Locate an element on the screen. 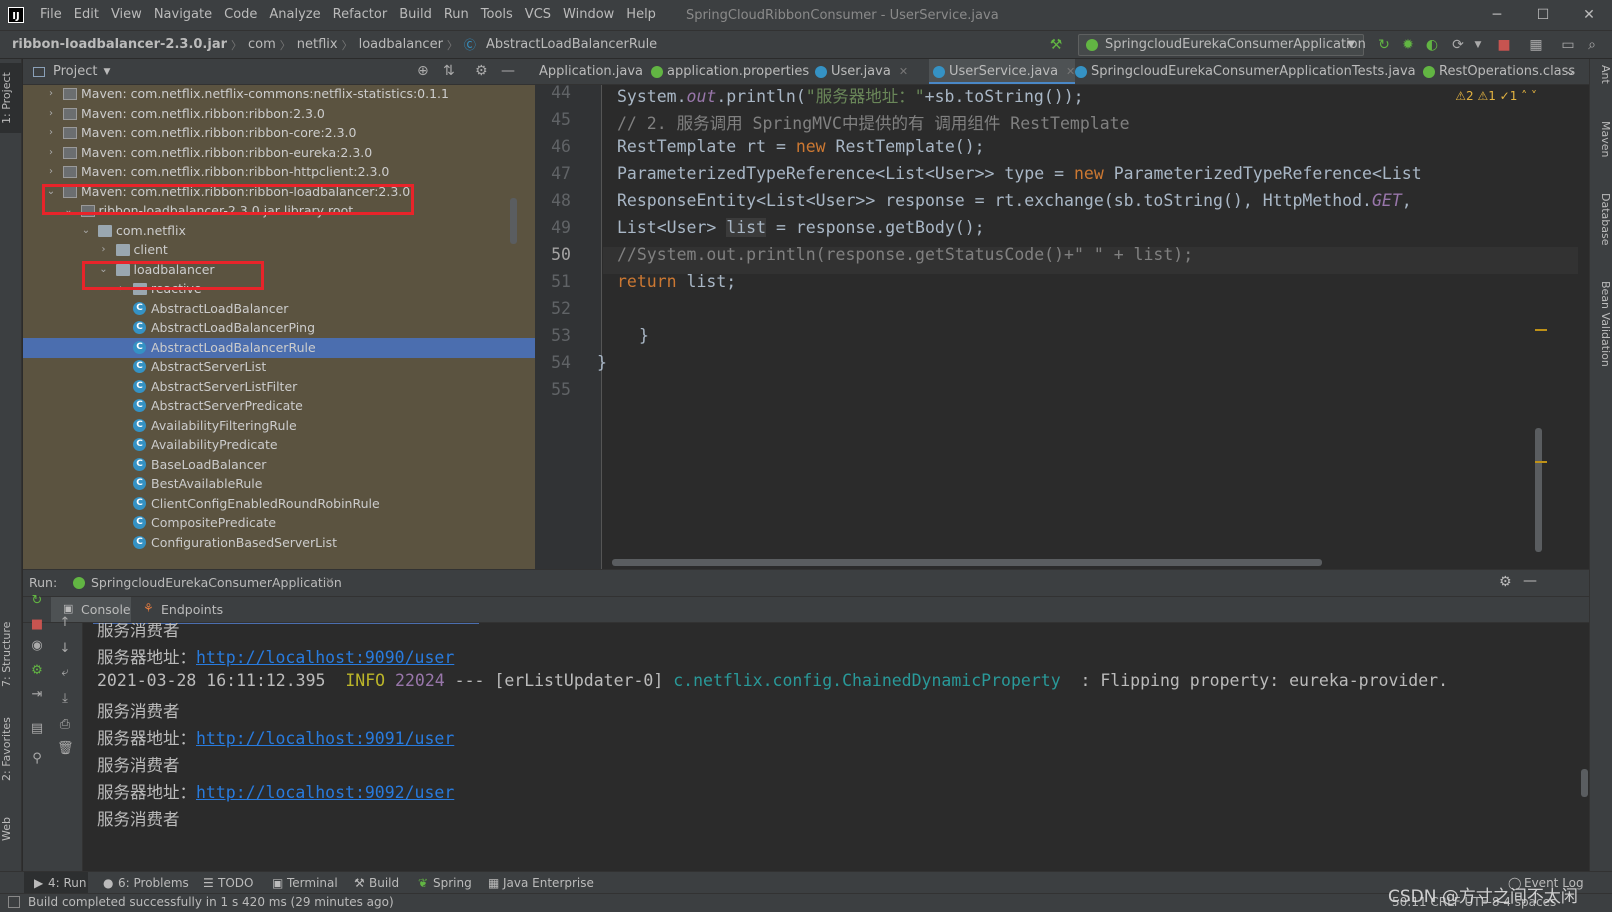  menu-vcs: VCS is located at coordinates (538, 15).